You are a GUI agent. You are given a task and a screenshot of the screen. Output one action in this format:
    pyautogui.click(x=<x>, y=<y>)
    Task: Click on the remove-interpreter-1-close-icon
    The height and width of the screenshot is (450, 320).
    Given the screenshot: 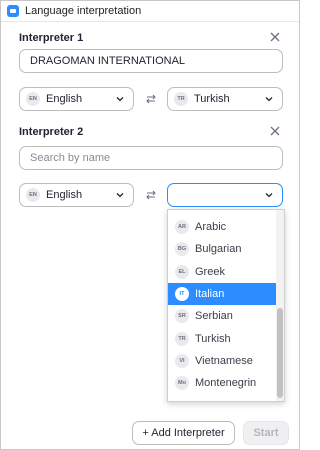 What is the action you would take?
    pyautogui.click(x=275, y=37)
    